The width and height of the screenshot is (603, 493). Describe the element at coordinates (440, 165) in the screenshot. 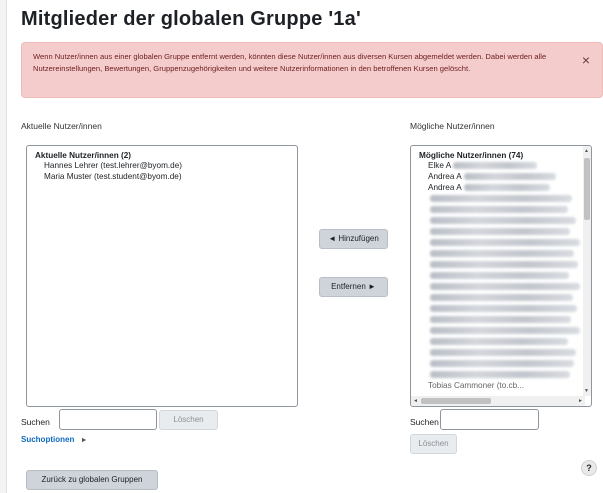

I see `potential-user-name: Elke A` at that location.